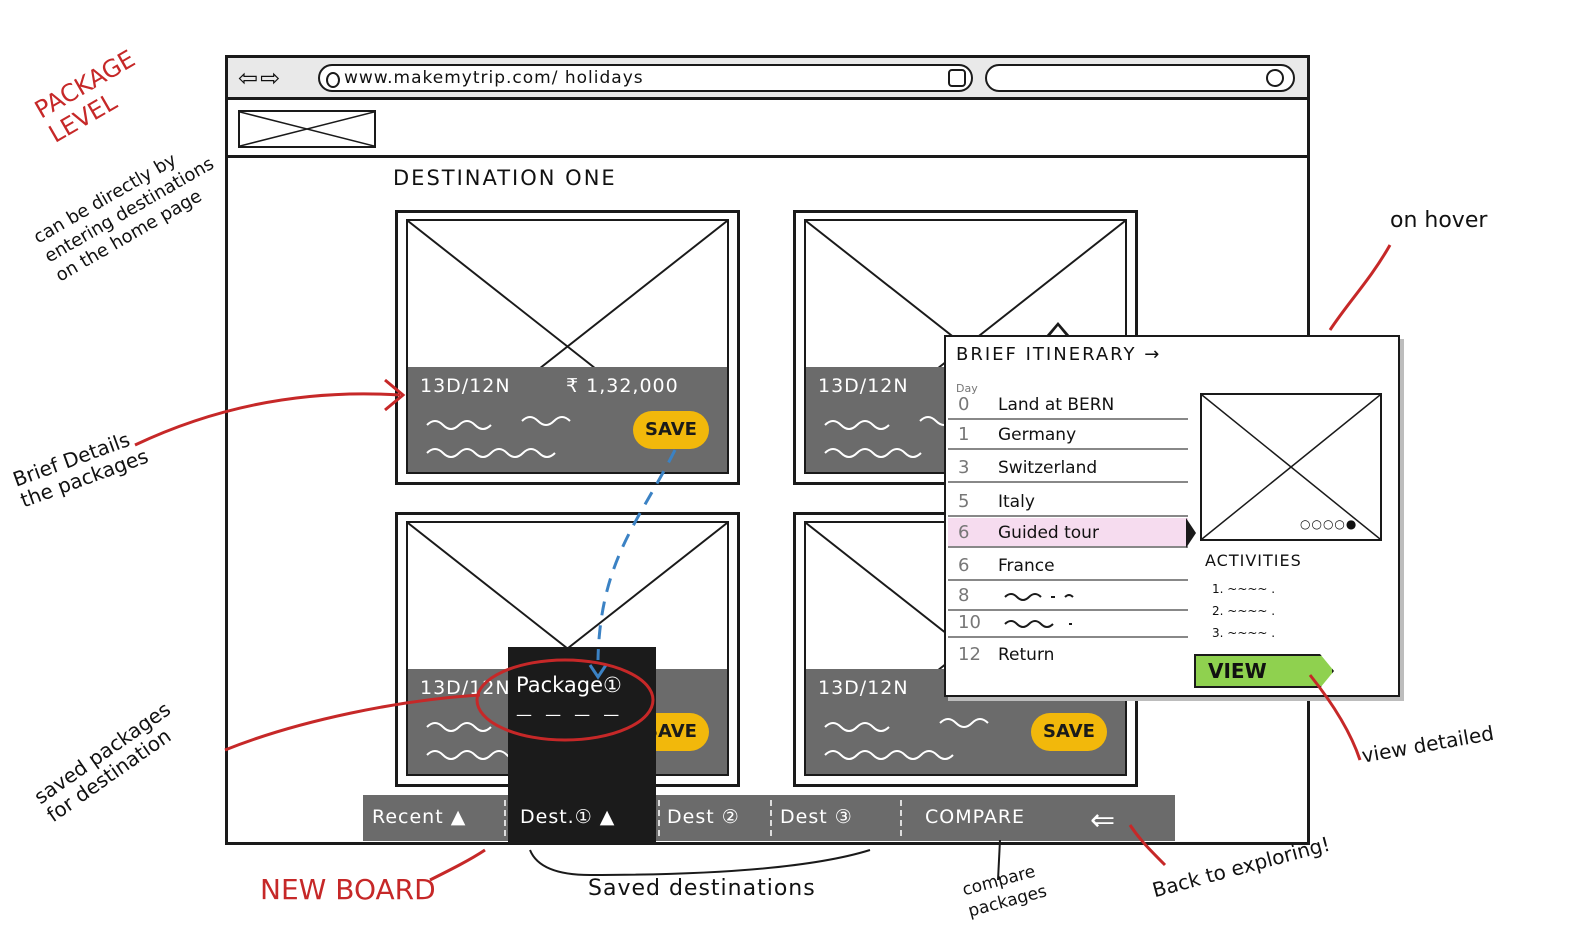 The image size is (1576, 931). I want to click on saved-package-highlight, so click(565, 700).